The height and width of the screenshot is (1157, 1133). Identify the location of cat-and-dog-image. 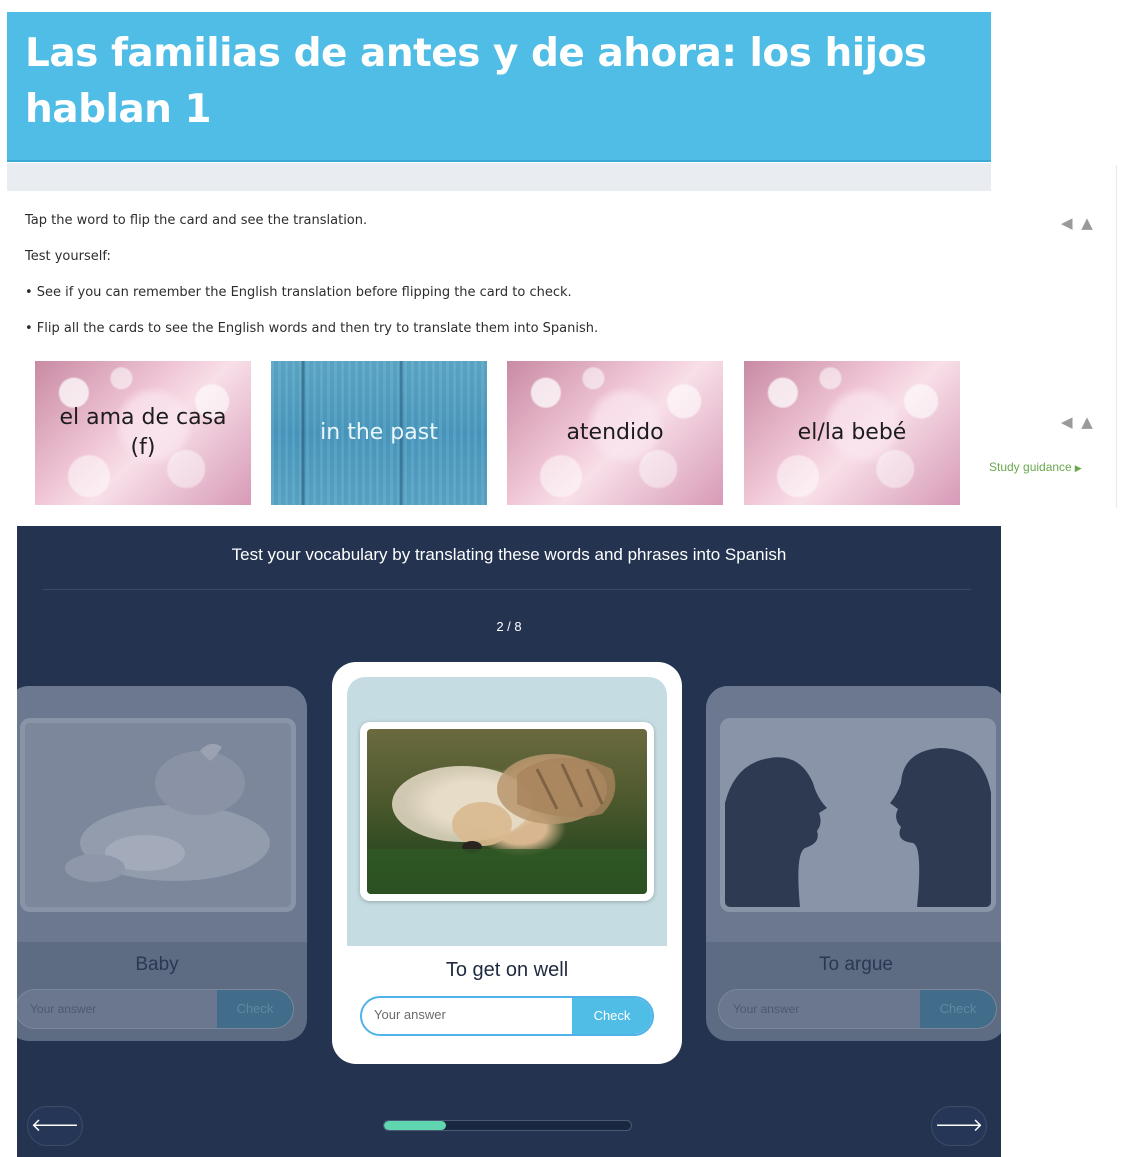
(507, 811).